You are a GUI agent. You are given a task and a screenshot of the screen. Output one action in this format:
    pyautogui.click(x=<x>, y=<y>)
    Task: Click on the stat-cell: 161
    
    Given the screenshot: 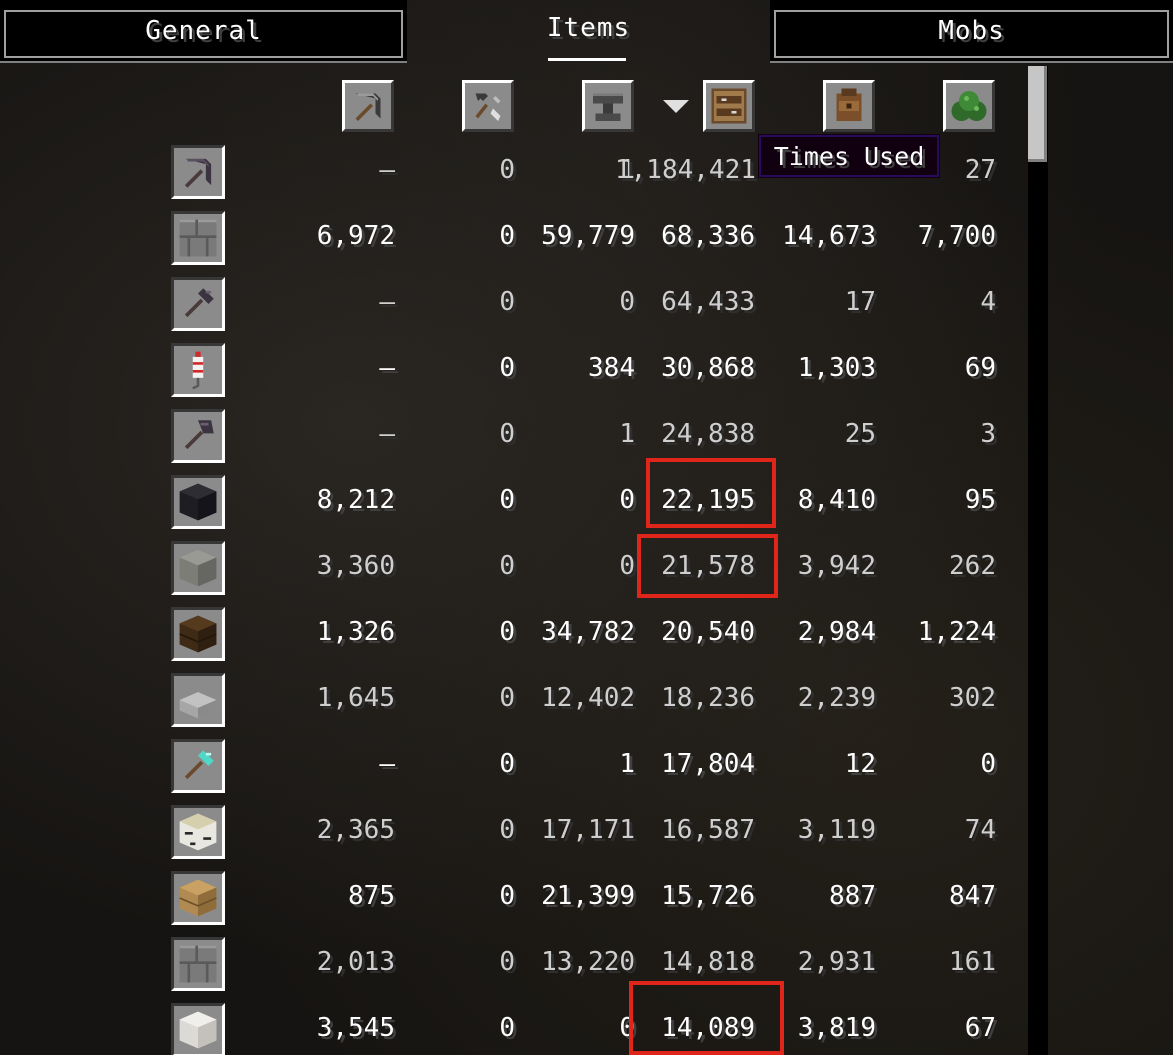 What is the action you would take?
    pyautogui.click(x=972, y=962)
    